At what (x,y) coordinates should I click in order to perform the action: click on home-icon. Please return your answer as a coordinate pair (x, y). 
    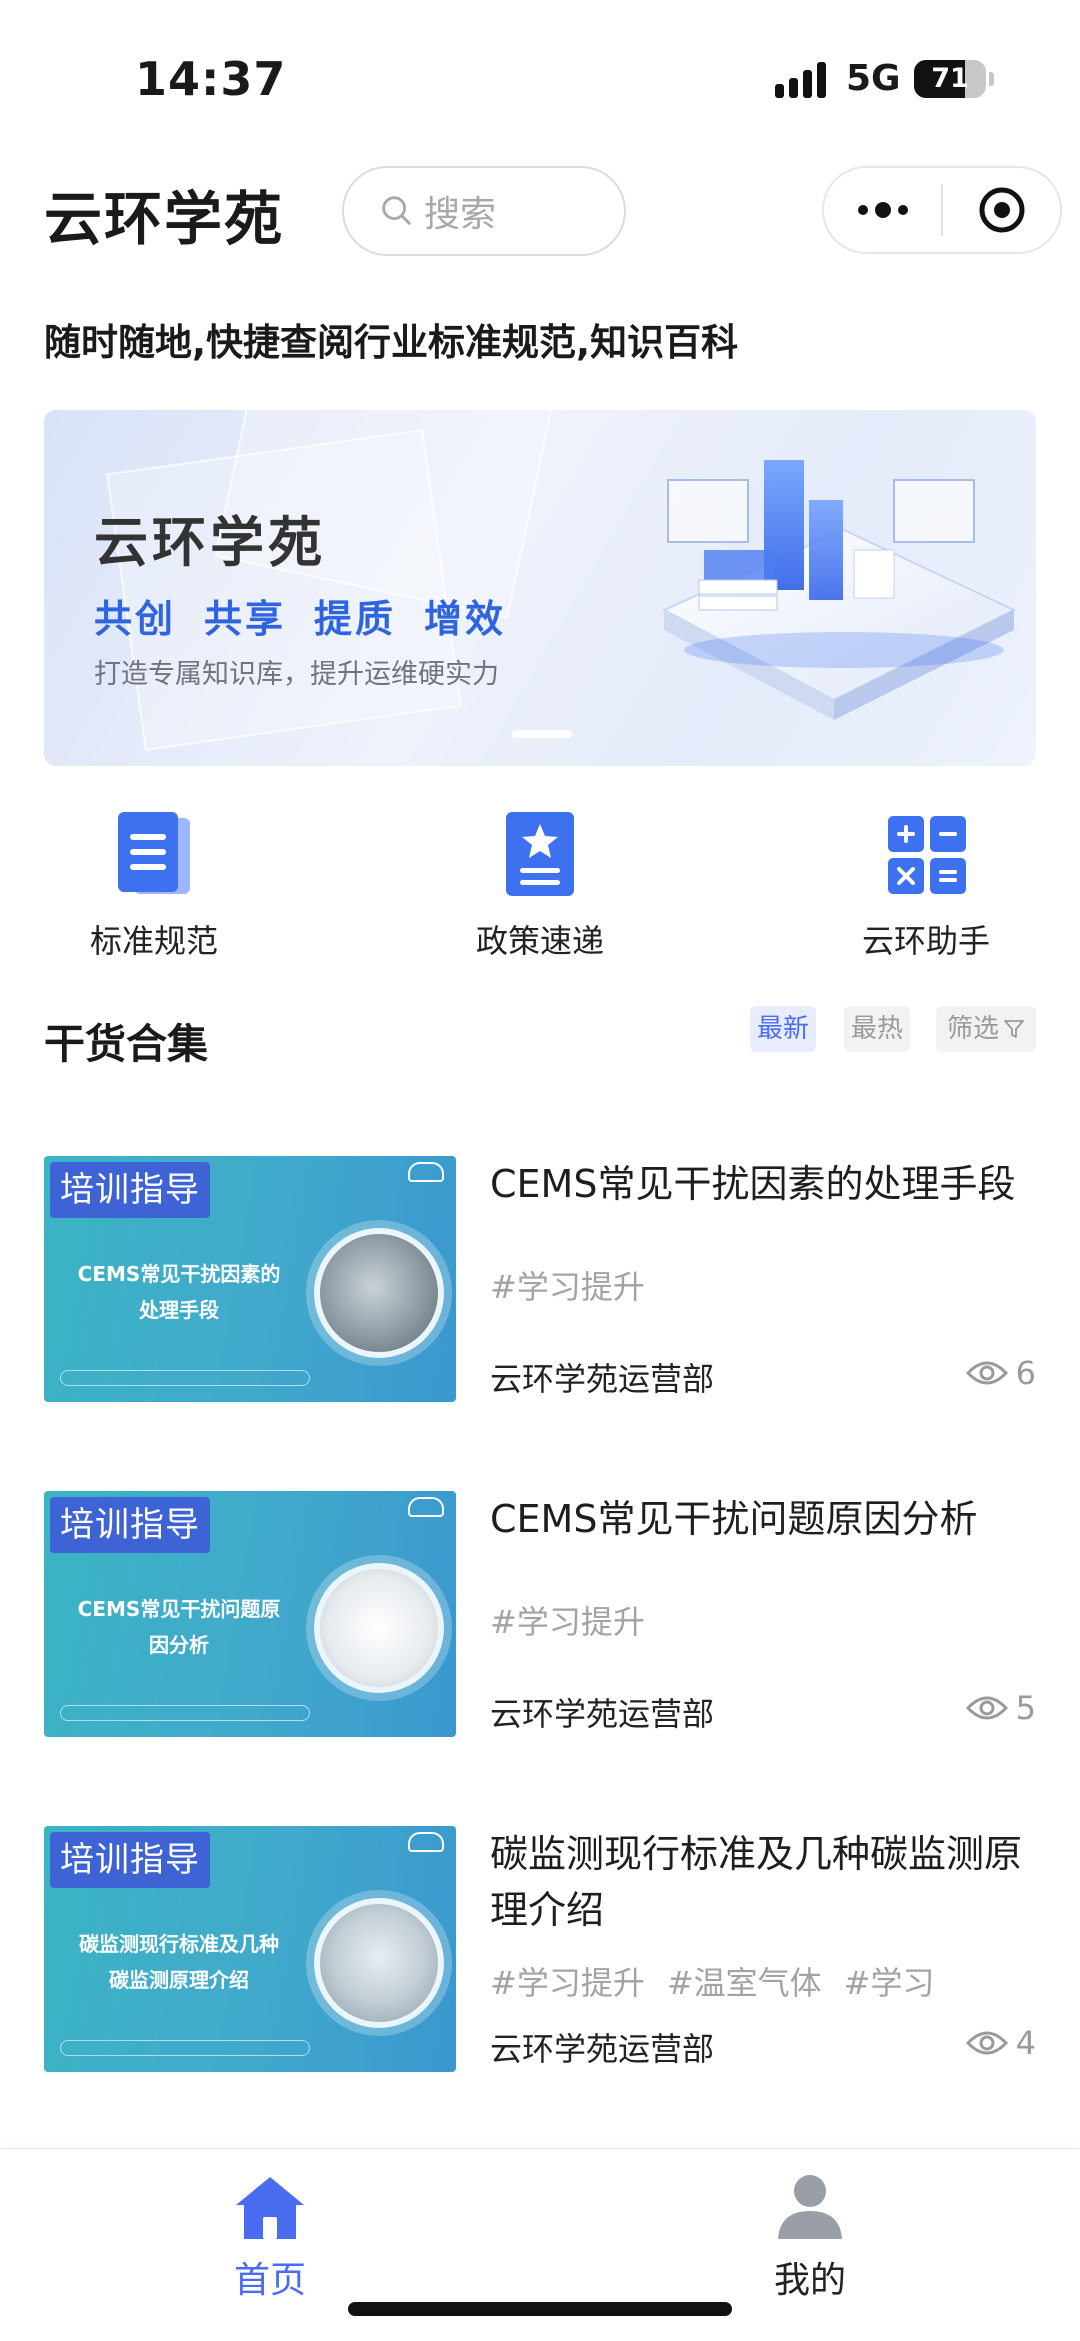
    Looking at the image, I should click on (270, 2208).